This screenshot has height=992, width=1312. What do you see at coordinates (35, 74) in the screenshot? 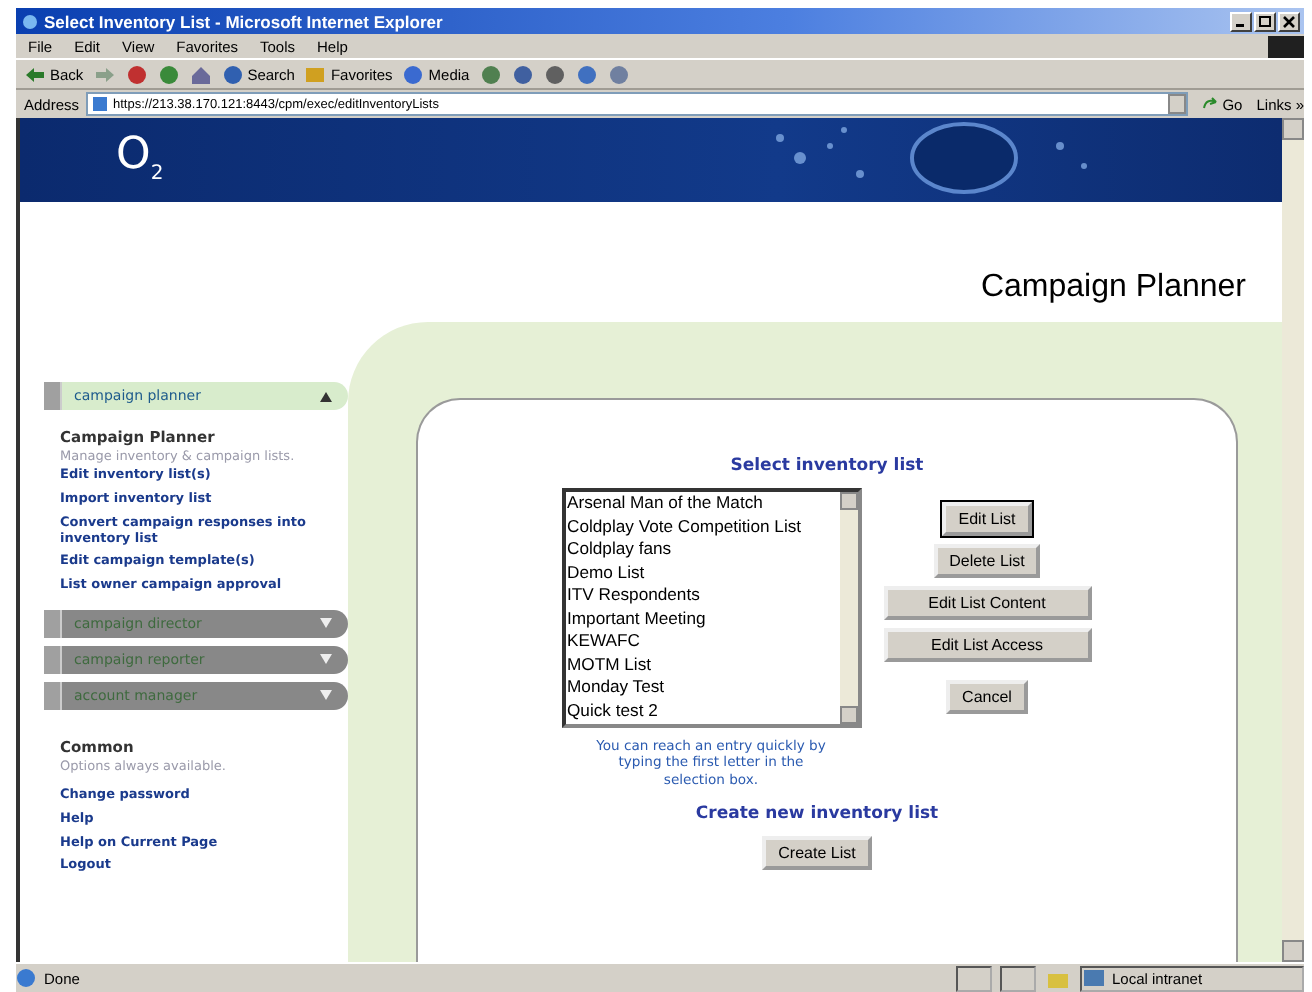
I see `back-arrow-icon` at bounding box center [35, 74].